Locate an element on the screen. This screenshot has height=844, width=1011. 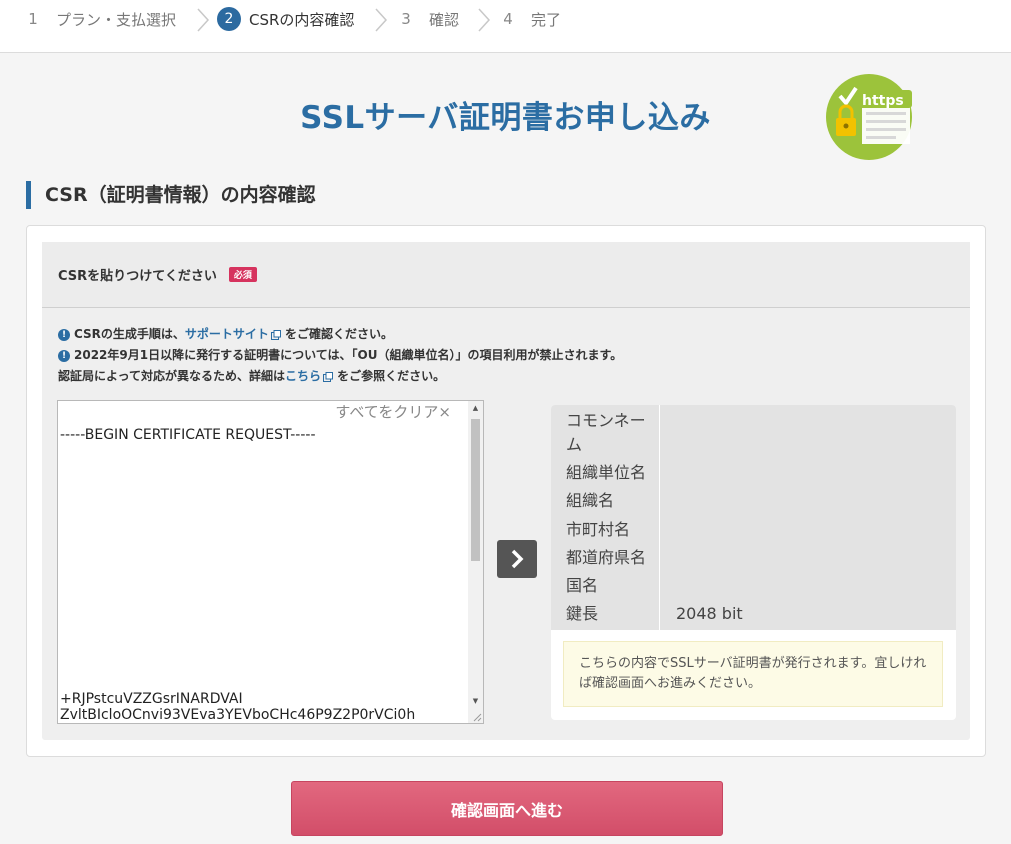
step-csr-confirm: 2 CSRの内容確認 is located at coordinates (285, 19).